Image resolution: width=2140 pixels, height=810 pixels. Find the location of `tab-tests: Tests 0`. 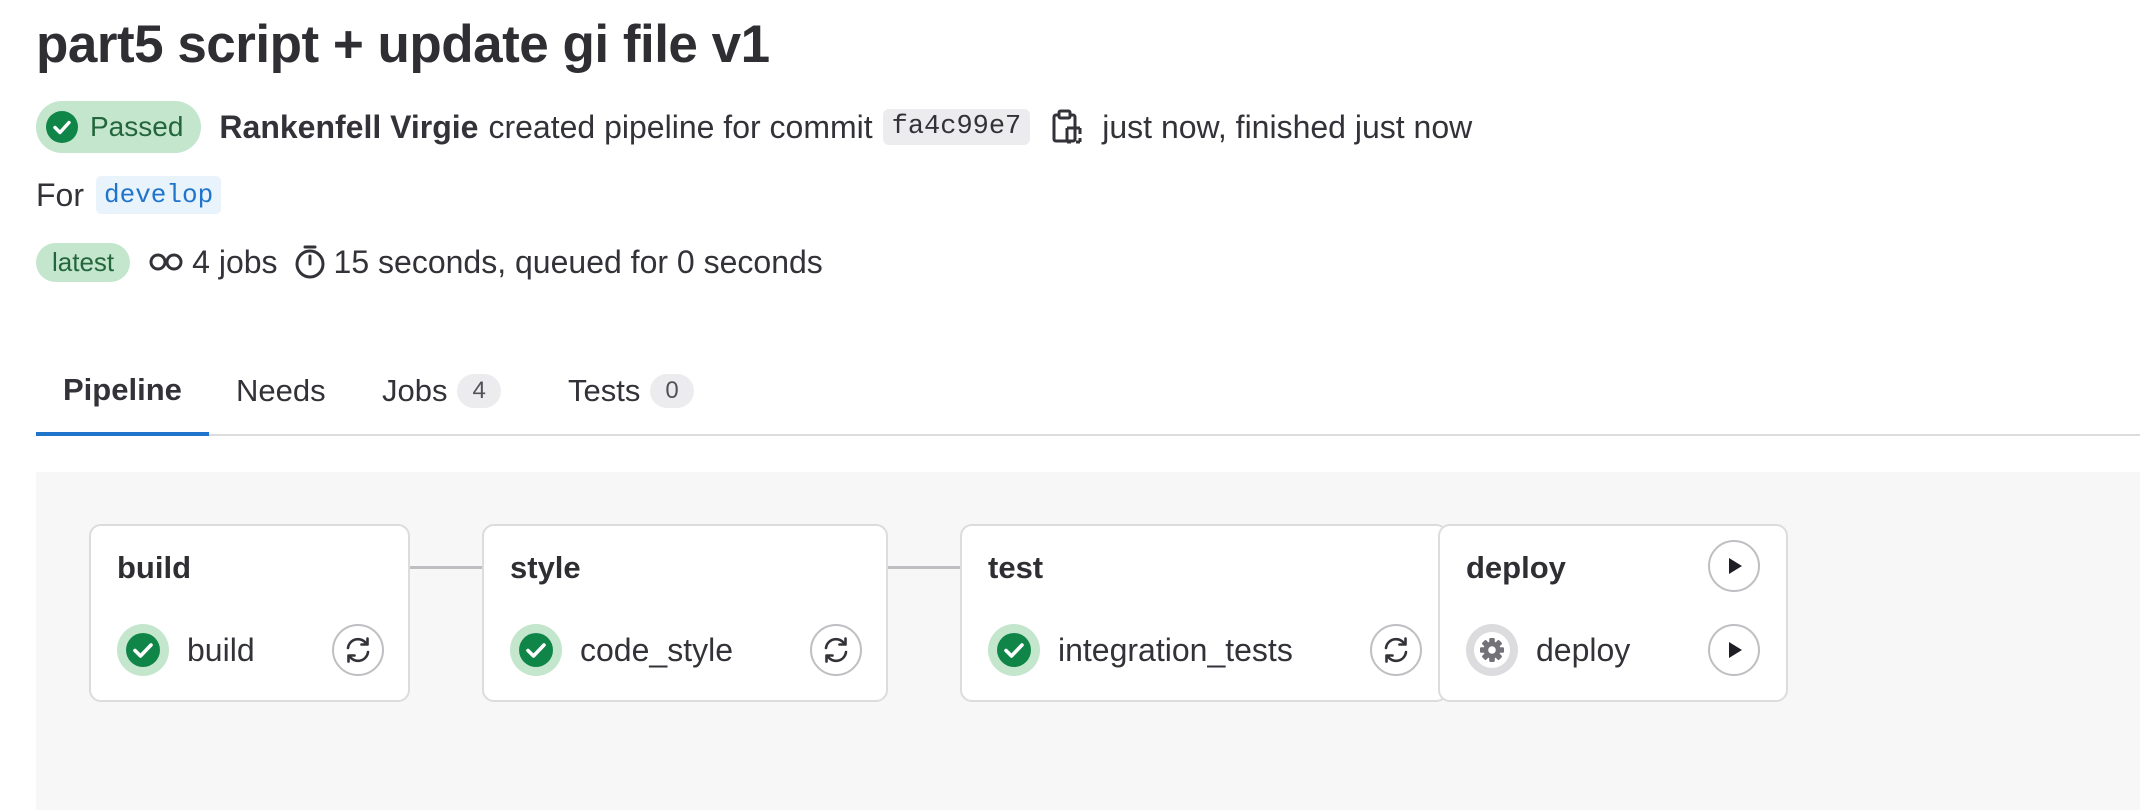

tab-tests: Tests 0 is located at coordinates (631, 391).